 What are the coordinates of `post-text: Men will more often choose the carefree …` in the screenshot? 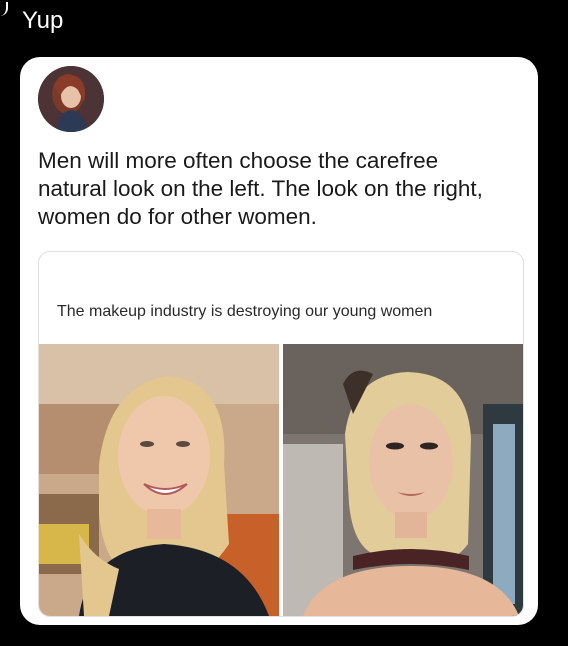 It's located at (260, 188).